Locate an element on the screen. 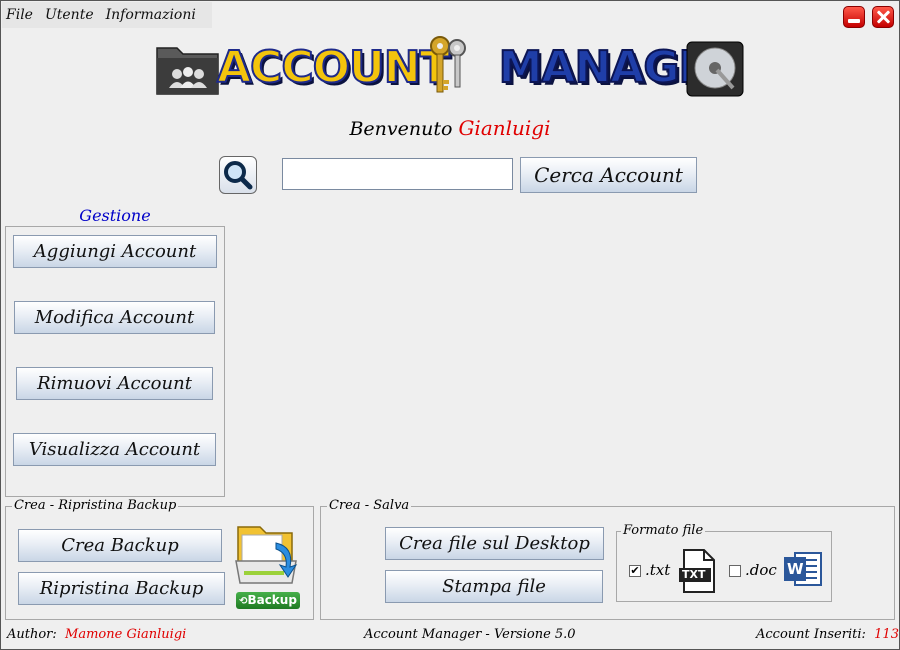 The image size is (900, 650). welcome-username: Gianluigi is located at coordinates (504, 128).